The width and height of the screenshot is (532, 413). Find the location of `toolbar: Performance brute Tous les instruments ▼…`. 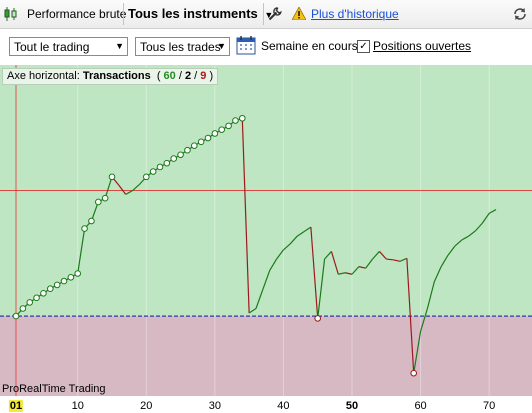

toolbar: Performance brute Tous les instruments ▼… is located at coordinates (266, 14).